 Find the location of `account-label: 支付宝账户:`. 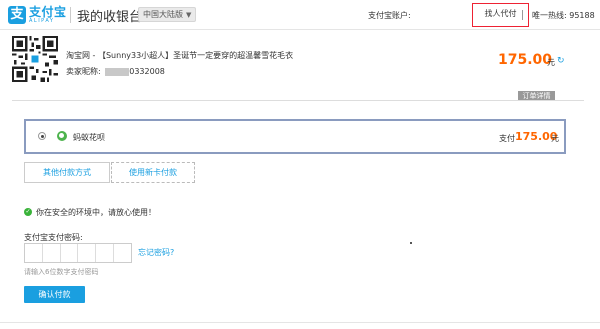

account-label: 支付宝账户: is located at coordinates (389, 15).